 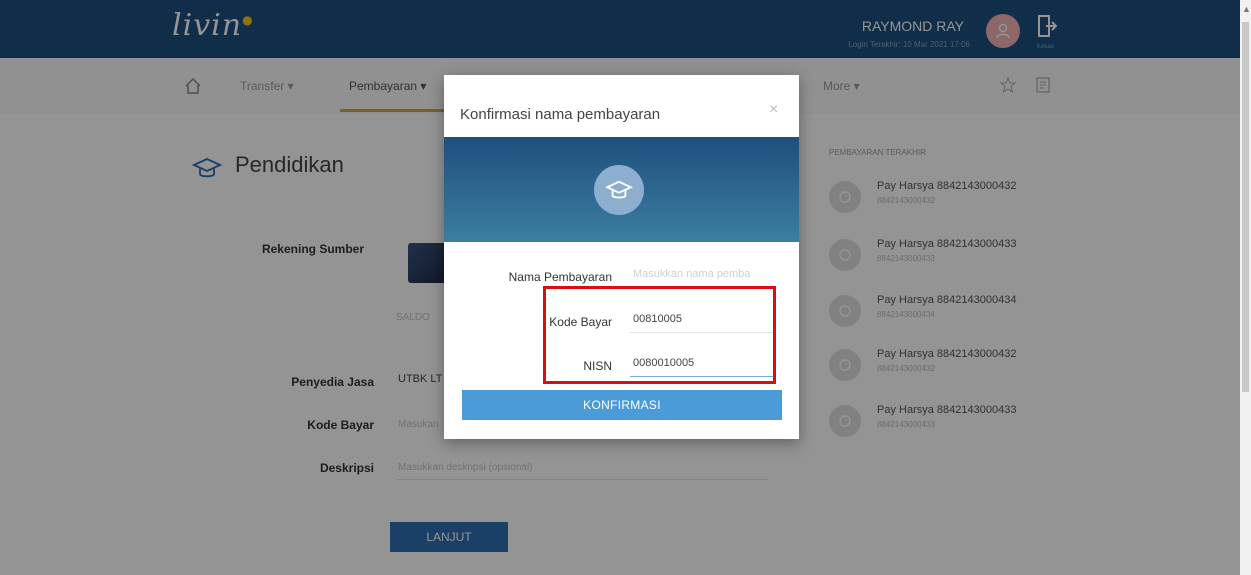 What do you see at coordinates (701, 274) in the screenshot?
I see `nama-pembayaran-input` at bounding box center [701, 274].